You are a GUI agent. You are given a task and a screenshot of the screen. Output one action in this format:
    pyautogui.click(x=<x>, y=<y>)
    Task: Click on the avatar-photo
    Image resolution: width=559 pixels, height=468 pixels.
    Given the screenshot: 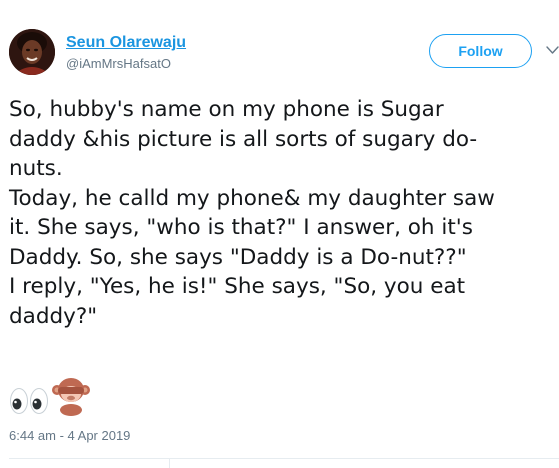 What is the action you would take?
    pyautogui.click(x=32, y=52)
    